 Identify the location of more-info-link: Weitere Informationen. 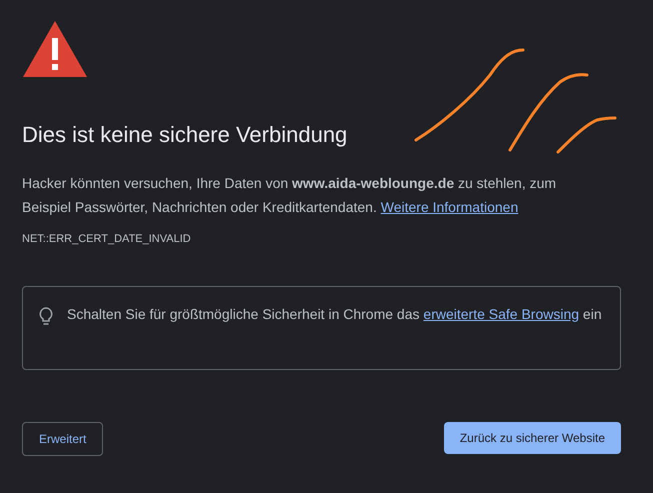
(449, 207).